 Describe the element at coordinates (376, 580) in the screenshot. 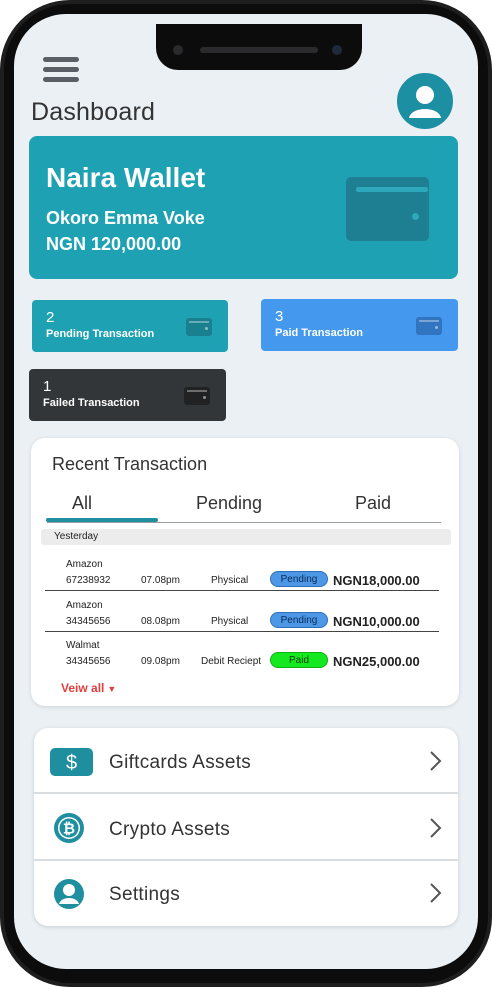

I see `transaction-amount: NGN18,000.00` at that location.